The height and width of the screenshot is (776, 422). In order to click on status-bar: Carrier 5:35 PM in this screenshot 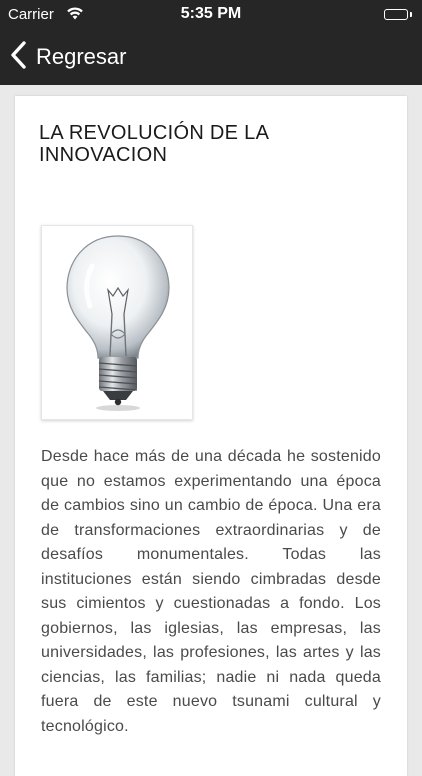, I will do `click(211, 15)`.